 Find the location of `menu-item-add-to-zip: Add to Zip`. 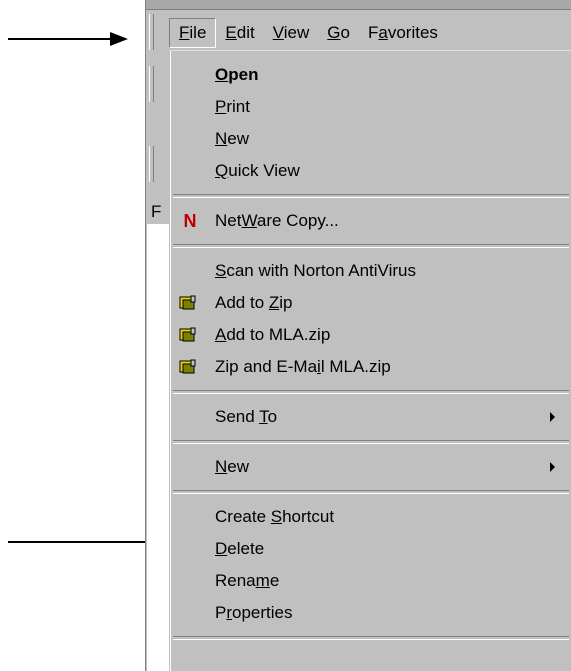

menu-item-add-to-zip: Add to Zip is located at coordinates (371, 303).